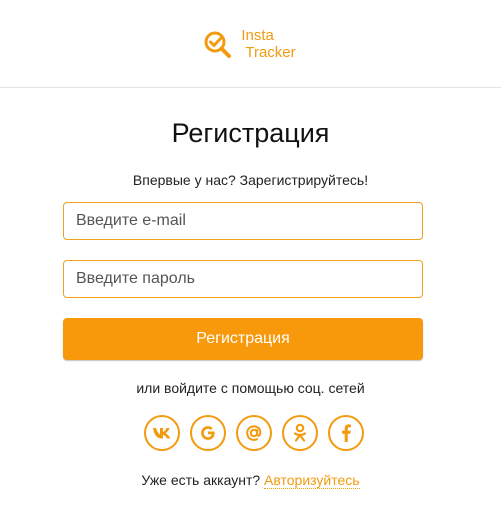 The height and width of the screenshot is (517, 501). I want to click on odnoklassniki-icon, so click(299, 432).